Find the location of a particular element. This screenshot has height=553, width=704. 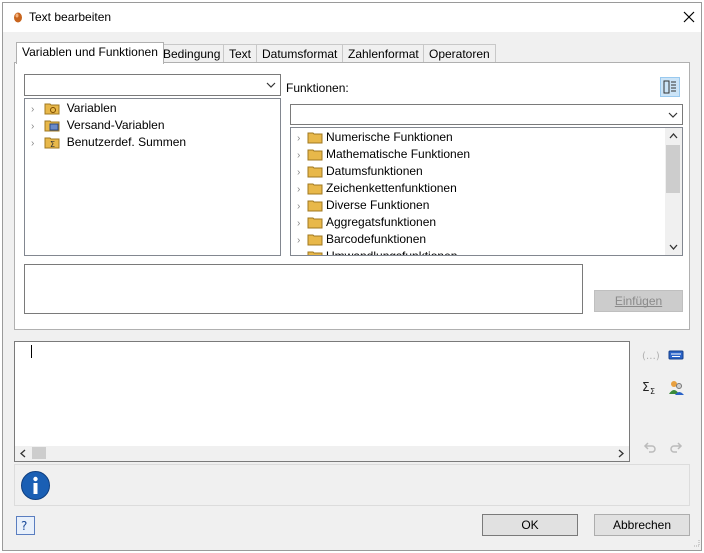

info-area is located at coordinates (352, 485).